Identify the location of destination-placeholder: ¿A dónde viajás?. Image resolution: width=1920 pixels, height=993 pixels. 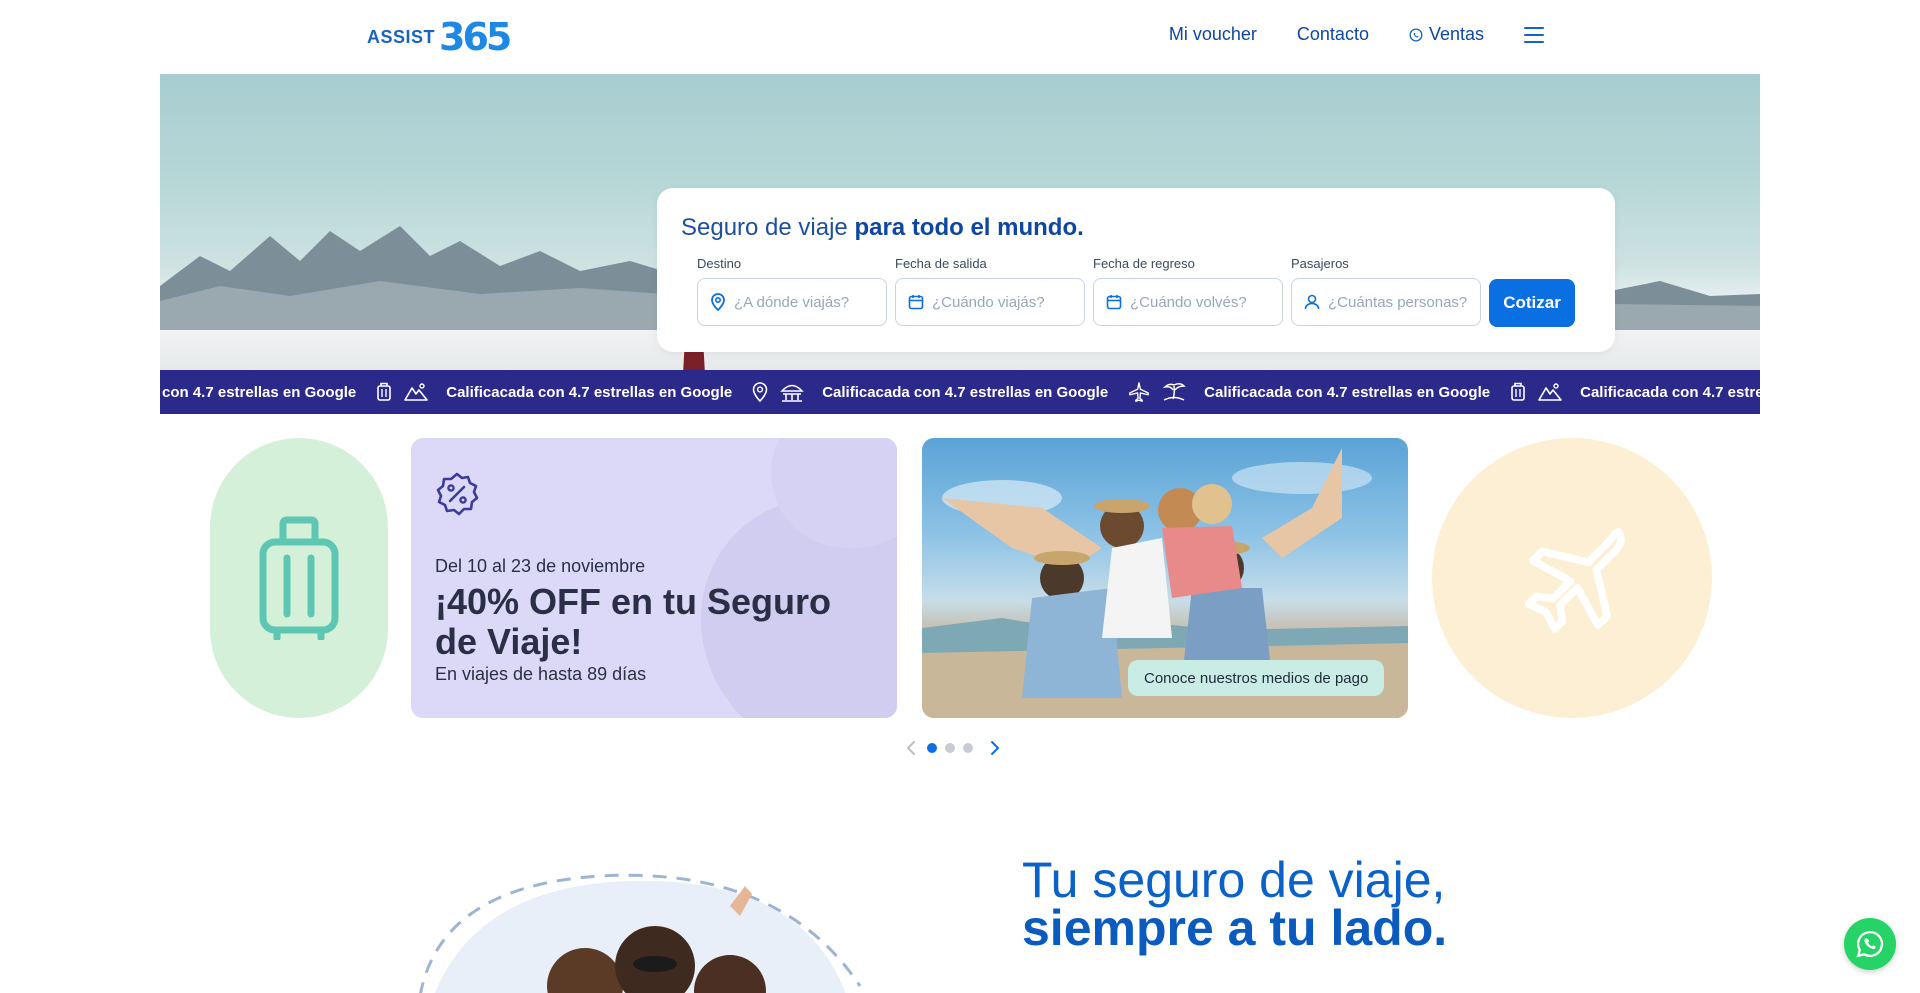
(792, 302).